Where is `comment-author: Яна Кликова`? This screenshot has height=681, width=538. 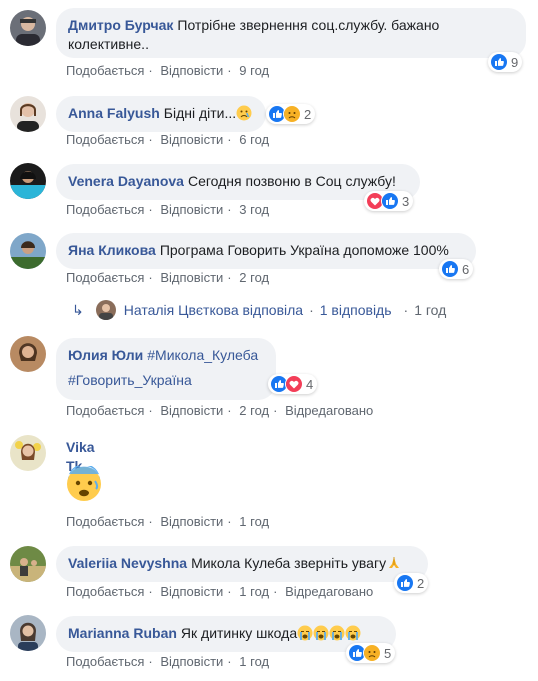
comment-author: Яна Кликова is located at coordinates (112, 250).